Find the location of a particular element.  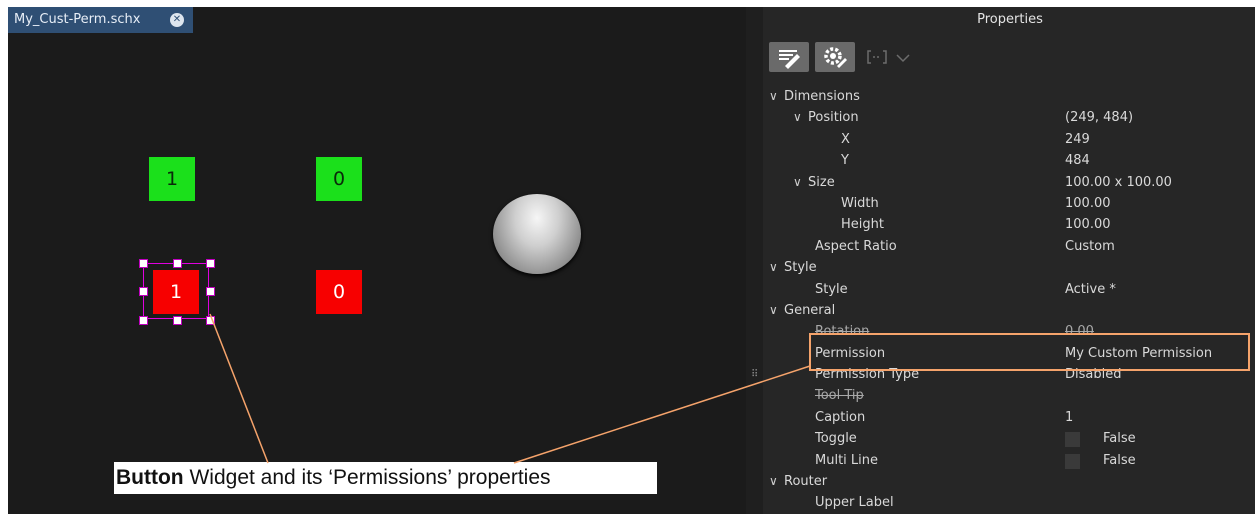

annotation-bold: Button is located at coordinates (150, 477).